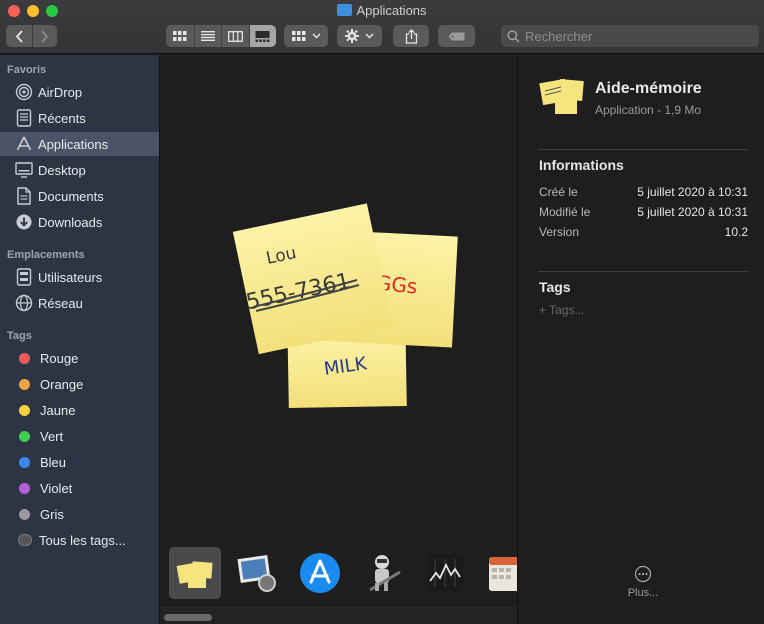 The image size is (764, 624). I want to click on navigation-group, so click(31, 36).